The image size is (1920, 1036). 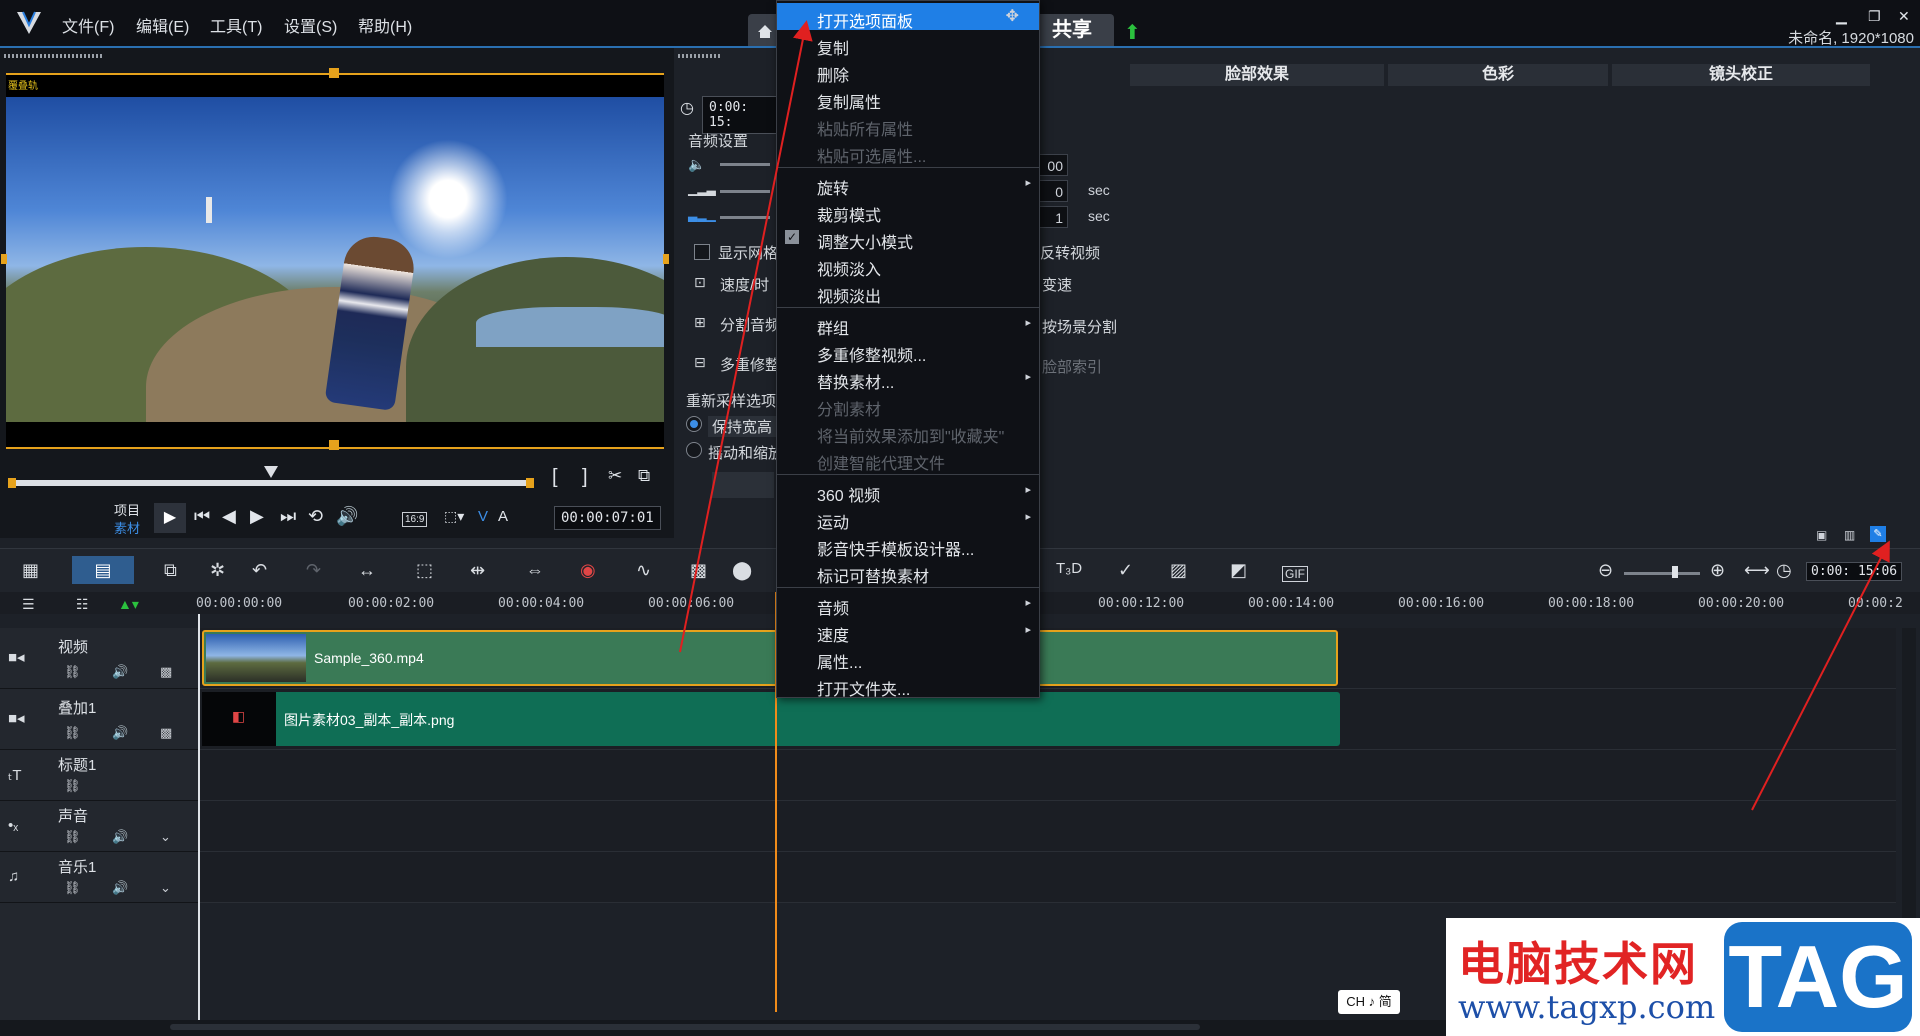 What do you see at coordinates (424, 570) in the screenshot?
I see `frame-icon: ⬚` at bounding box center [424, 570].